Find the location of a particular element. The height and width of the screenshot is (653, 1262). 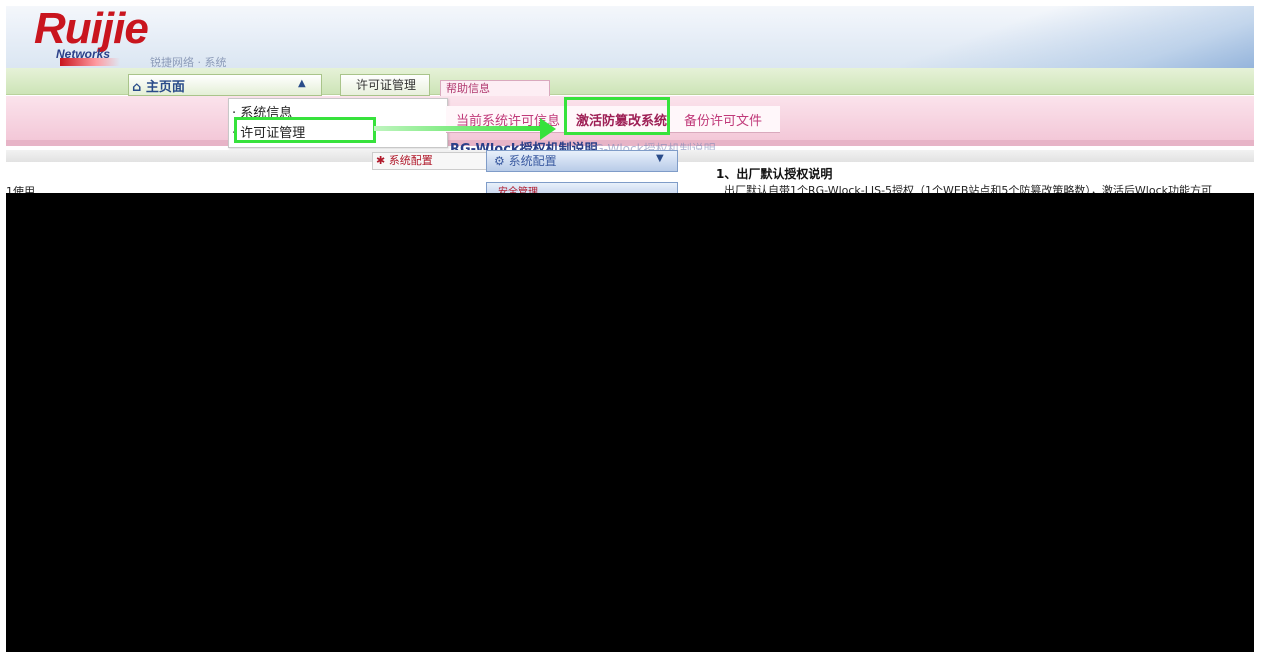

header-decoration is located at coordinates (1077, 37).